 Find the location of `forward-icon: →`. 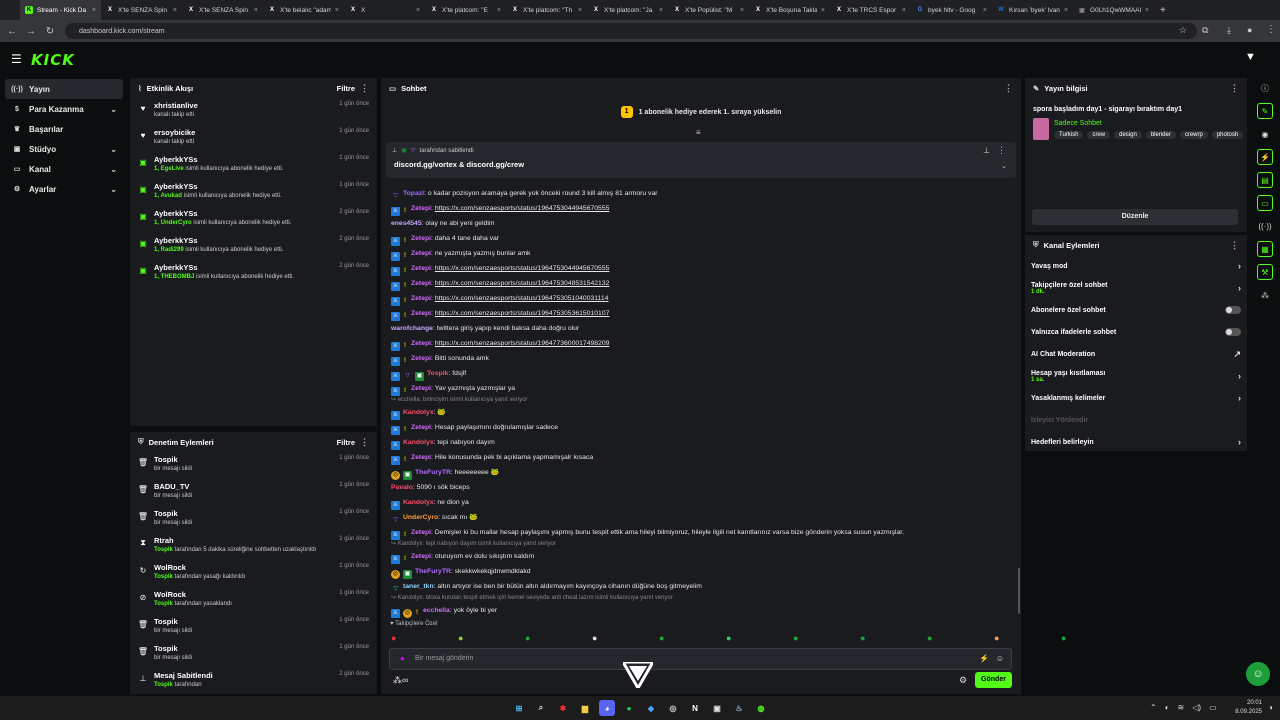

forward-icon: → is located at coordinates (31, 31).